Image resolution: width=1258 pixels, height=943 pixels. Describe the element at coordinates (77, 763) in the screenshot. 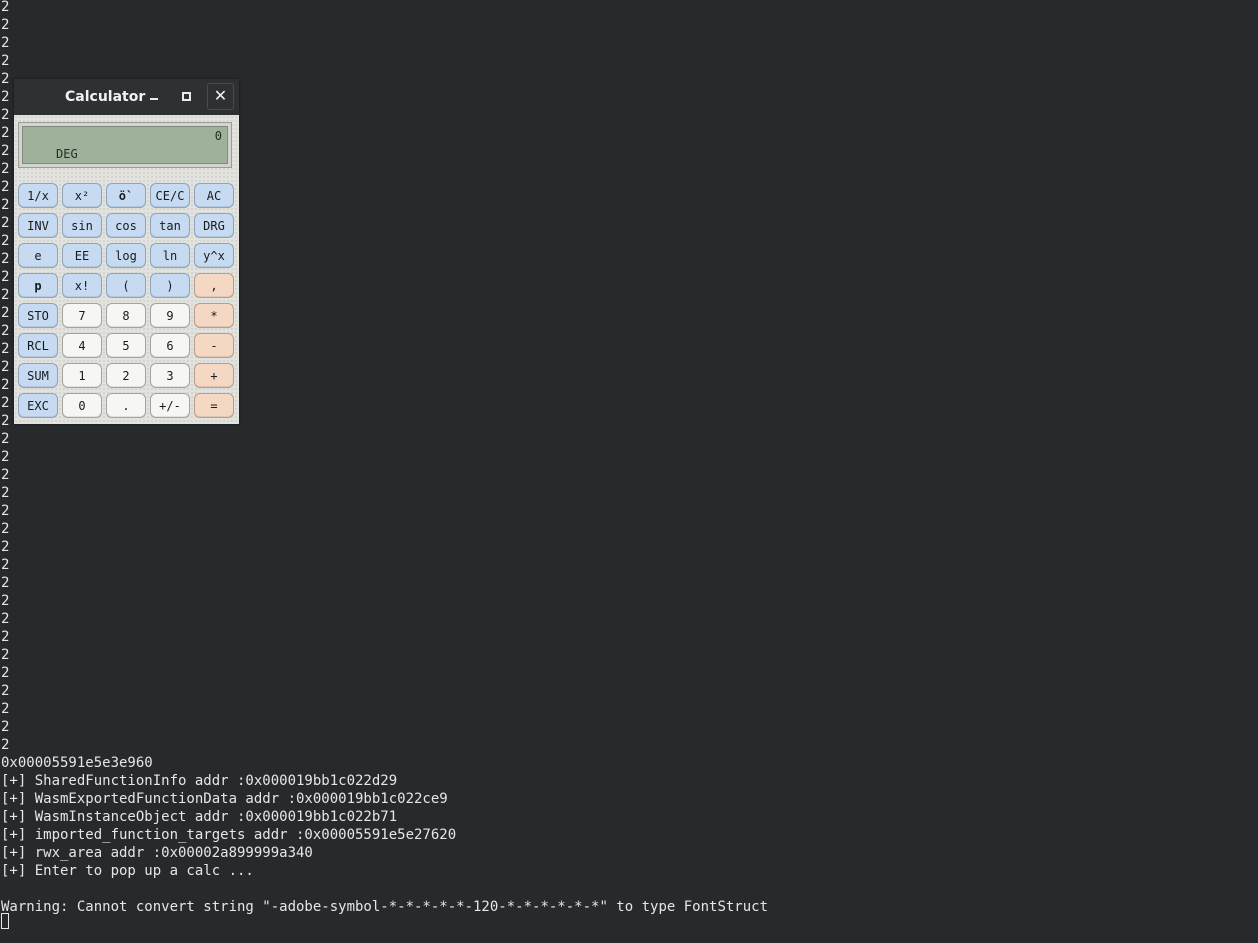

I see `terminal-log-line: 0x00005591e5e3e960` at that location.